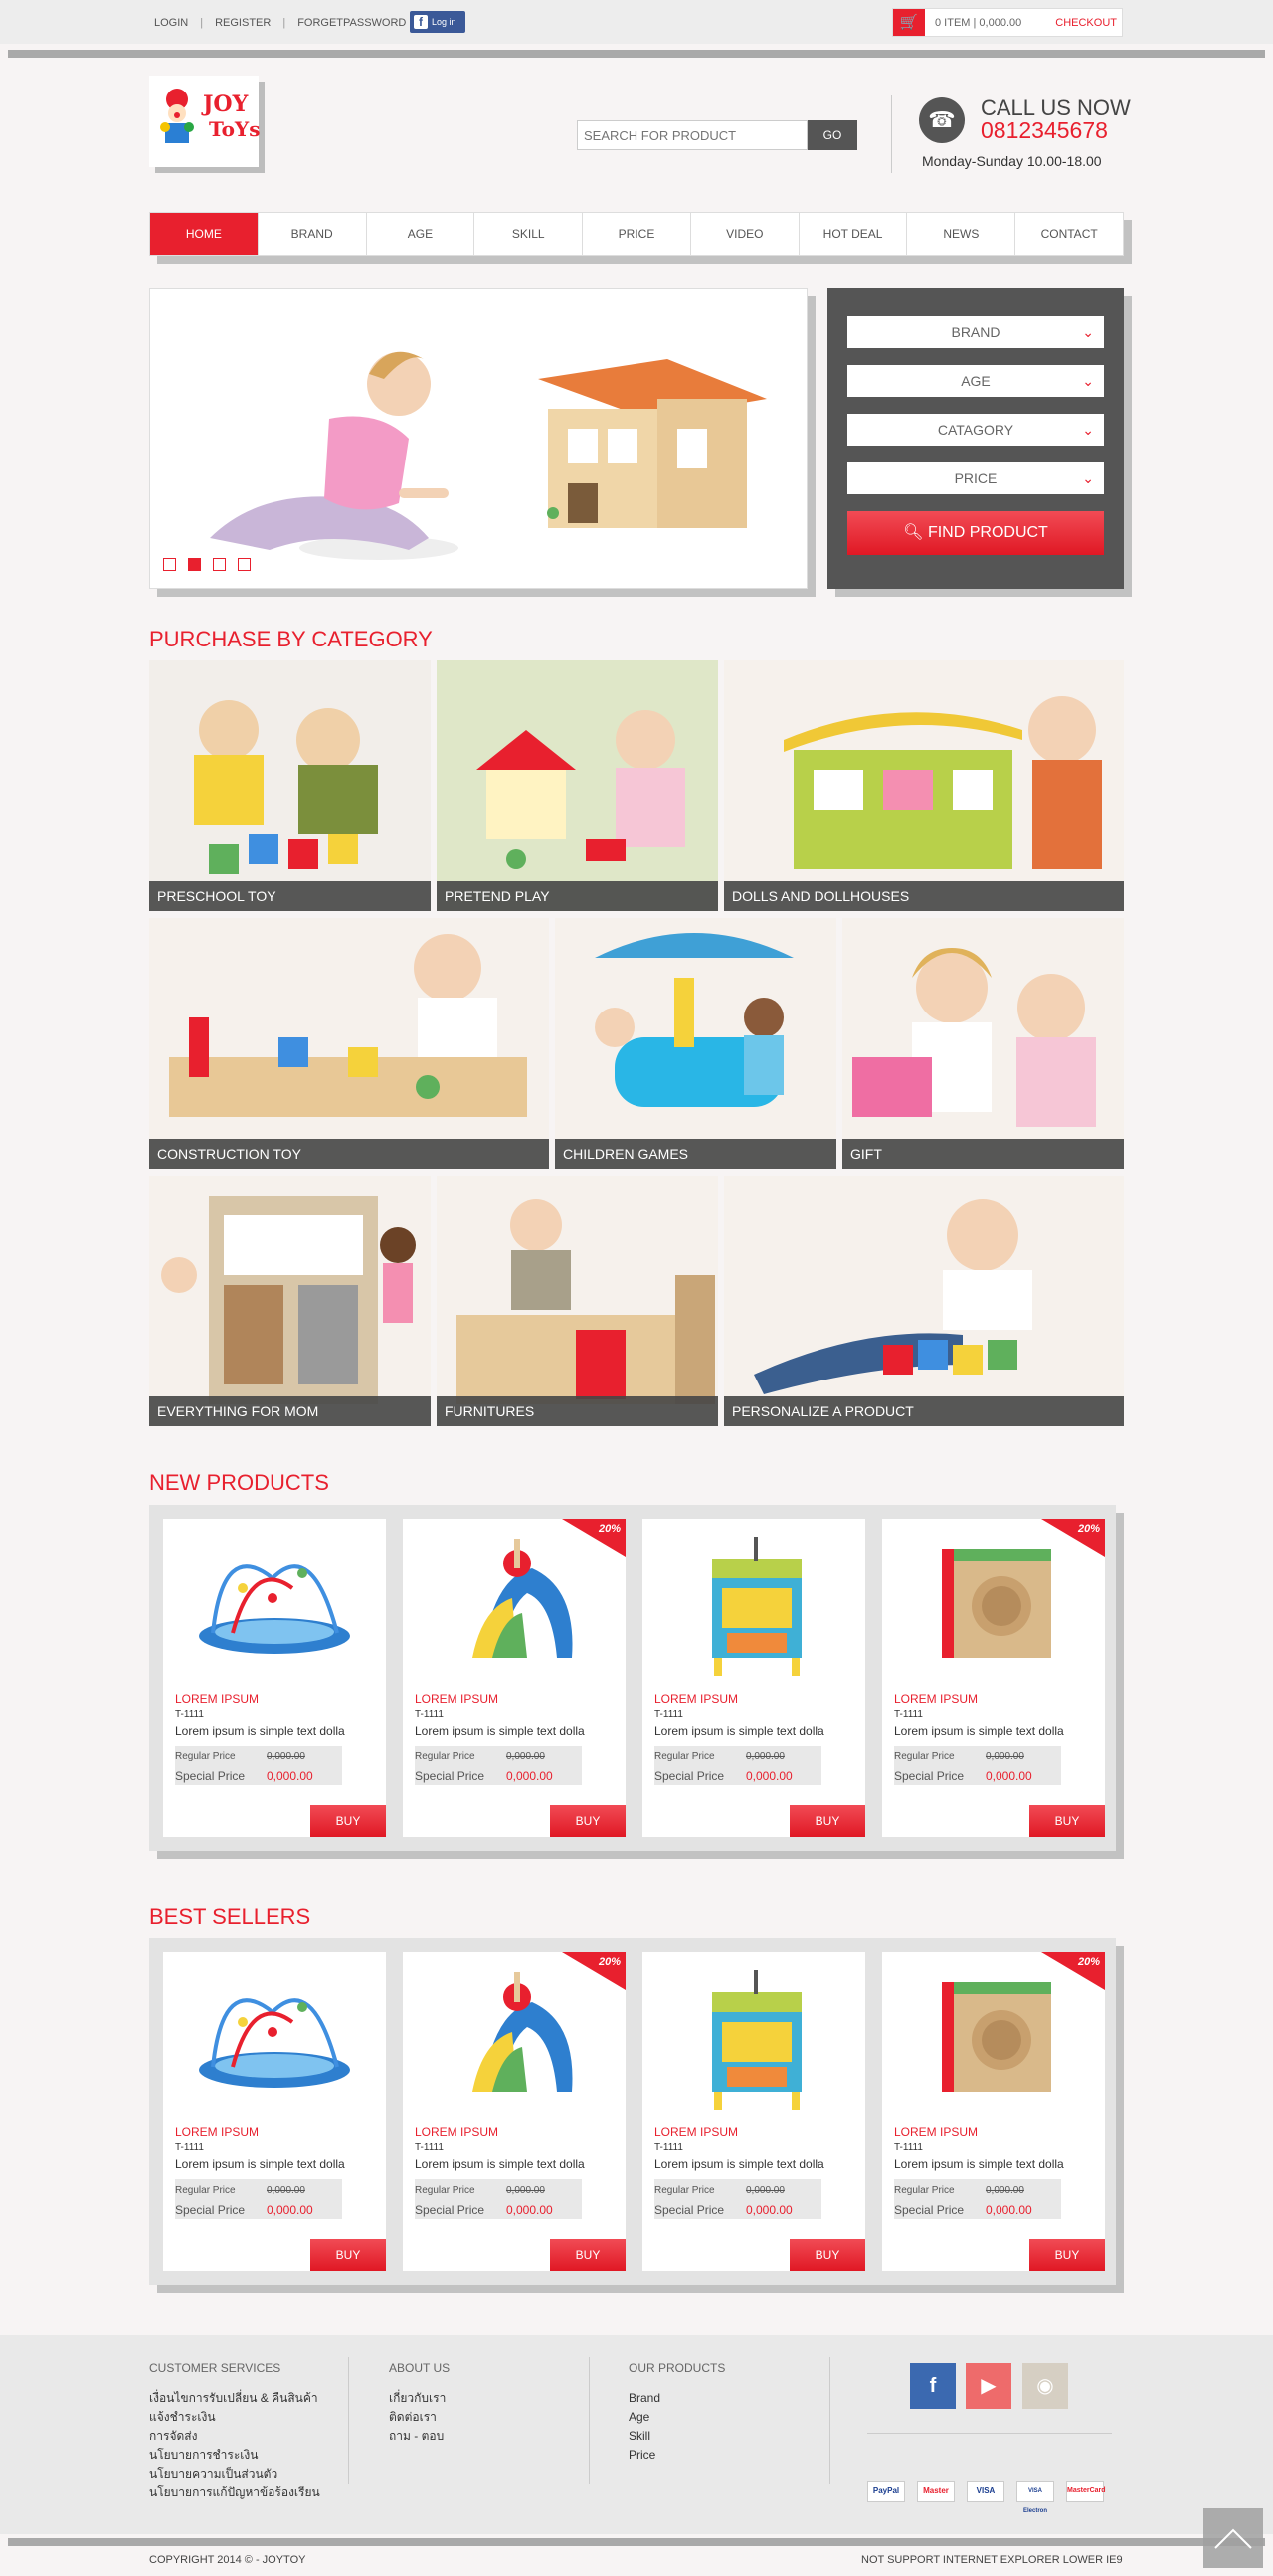 The width and height of the screenshot is (1273, 2576). Describe the element at coordinates (419, 2436) in the screenshot. I see `footer-link: ถาม - ตอบ` at that location.